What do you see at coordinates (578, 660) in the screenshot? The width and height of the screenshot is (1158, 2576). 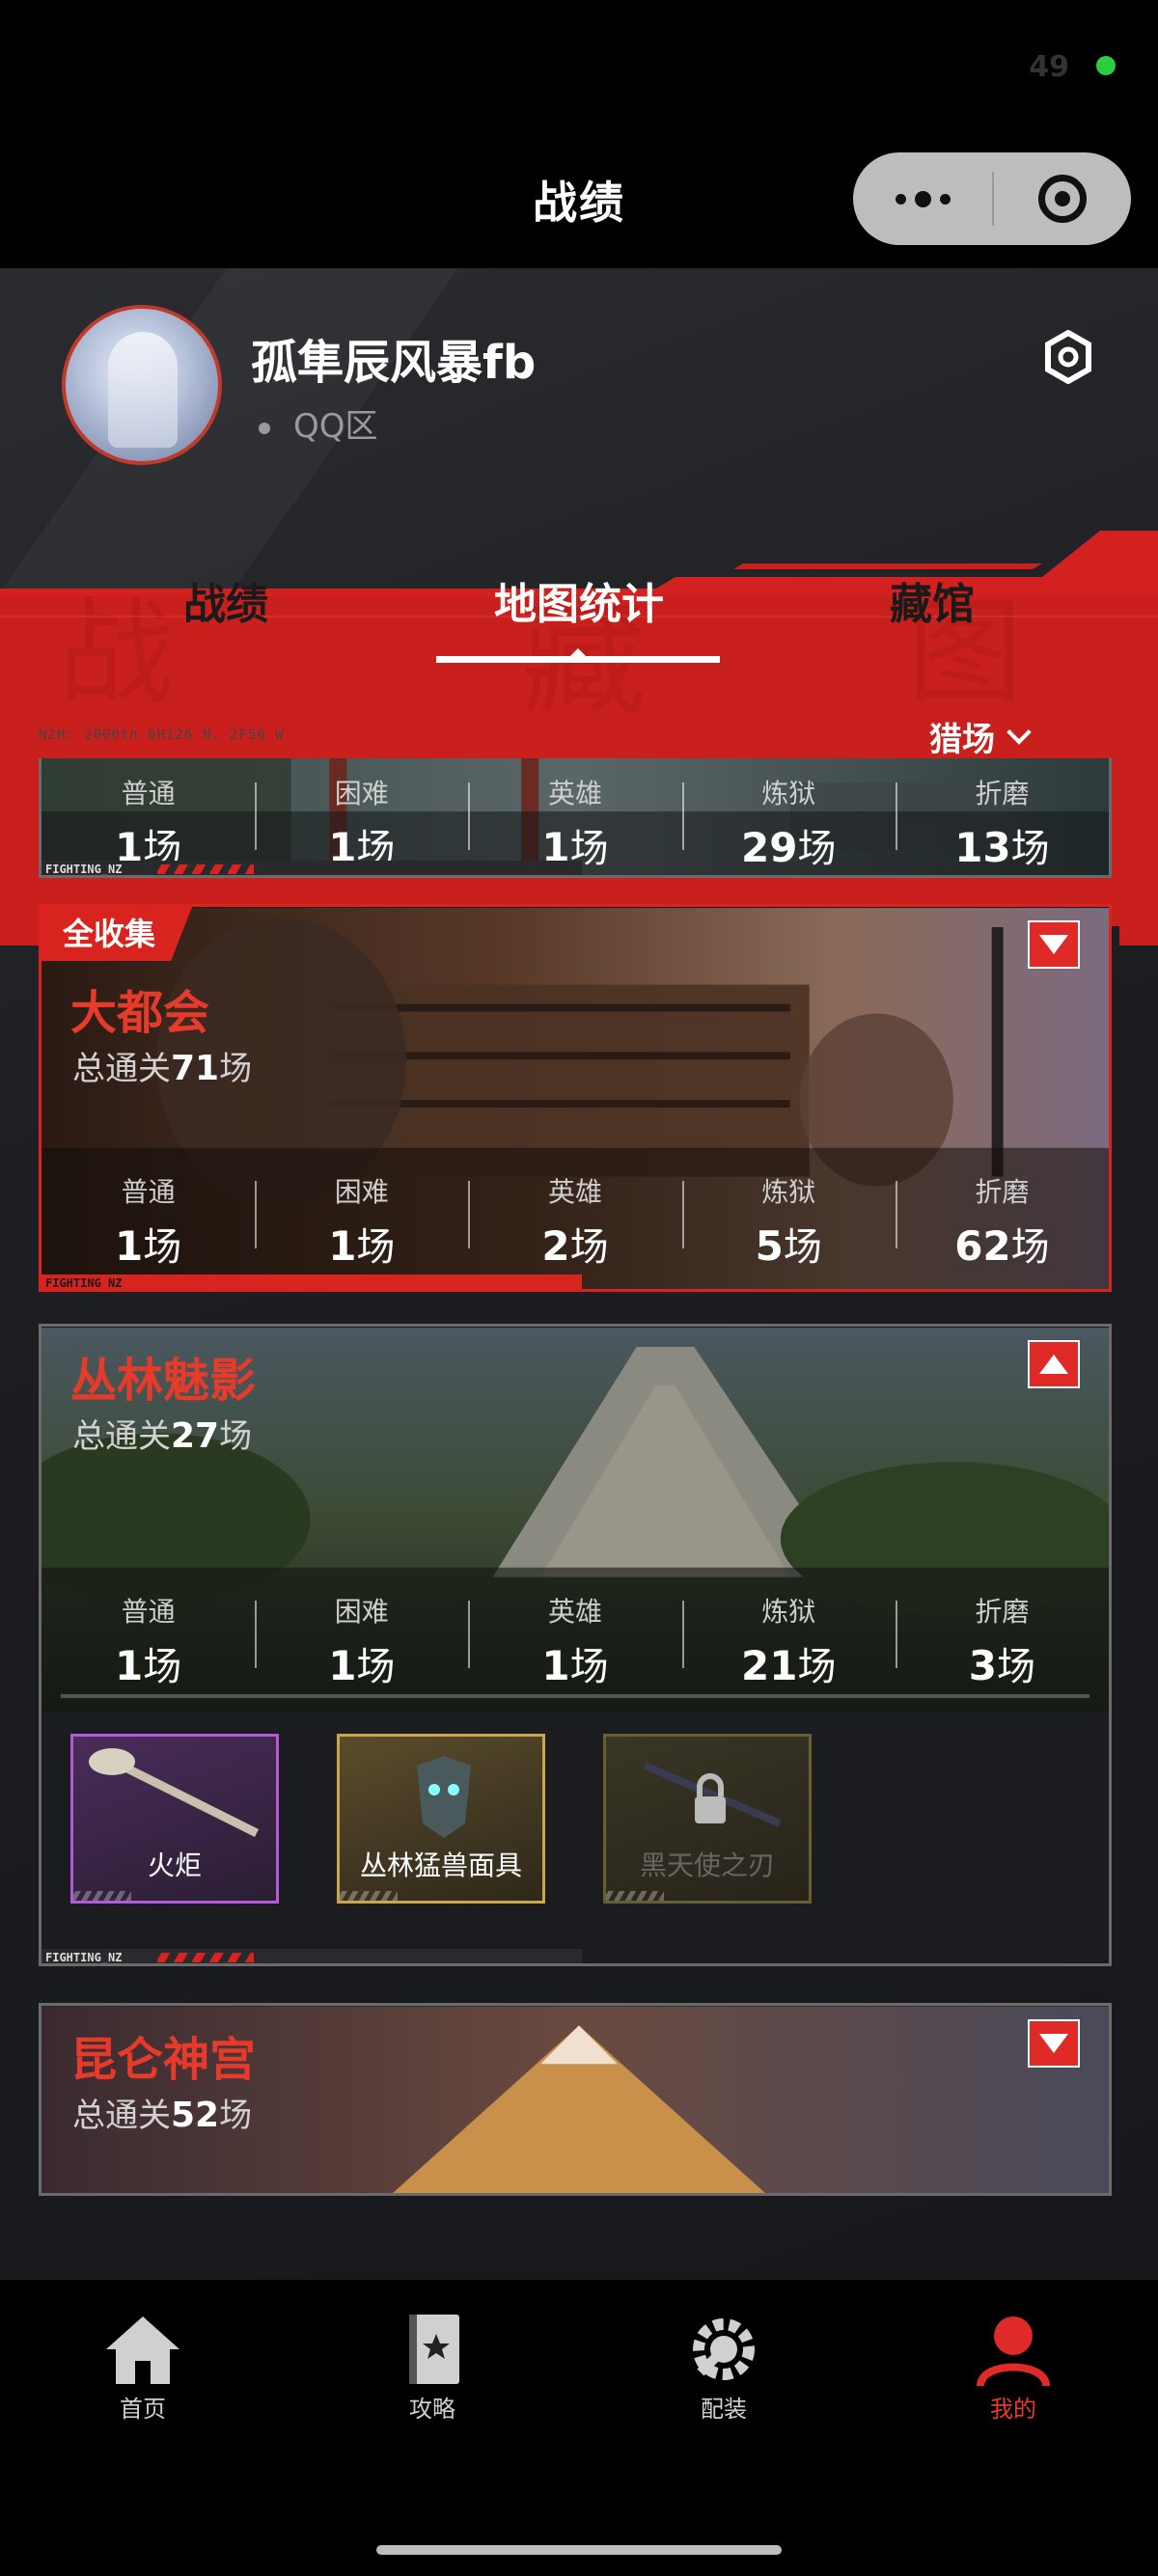 I see `active-tab-indicator` at bounding box center [578, 660].